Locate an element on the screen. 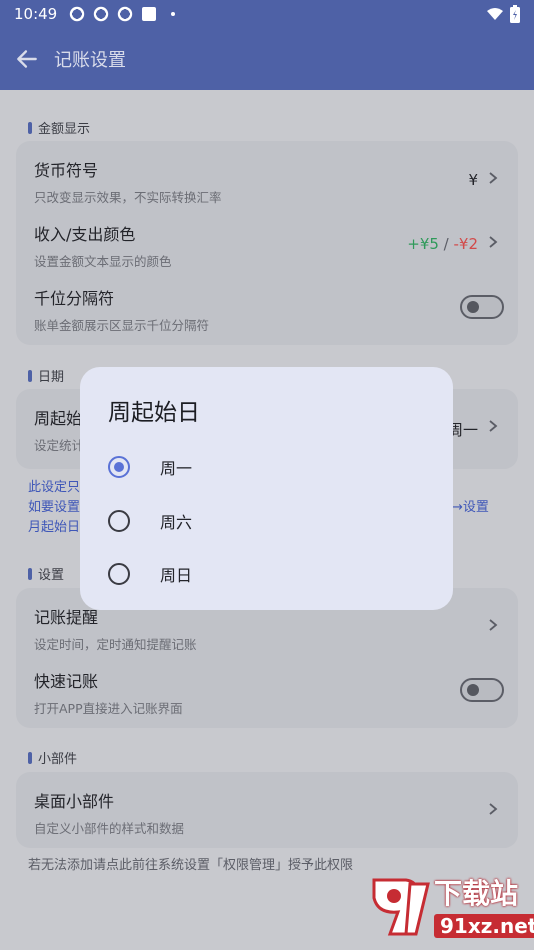 This screenshot has width=534, height=950. income-sample: +¥5 is located at coordinates (423, 244).